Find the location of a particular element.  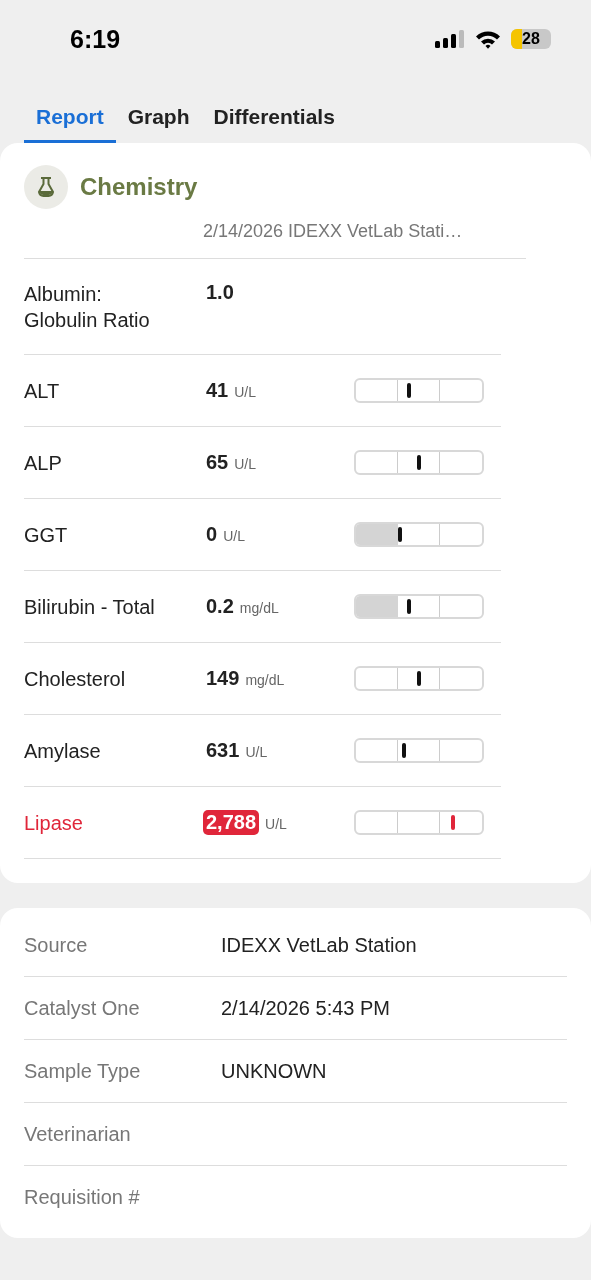

flask-icon is located at coordinates (46, 187).